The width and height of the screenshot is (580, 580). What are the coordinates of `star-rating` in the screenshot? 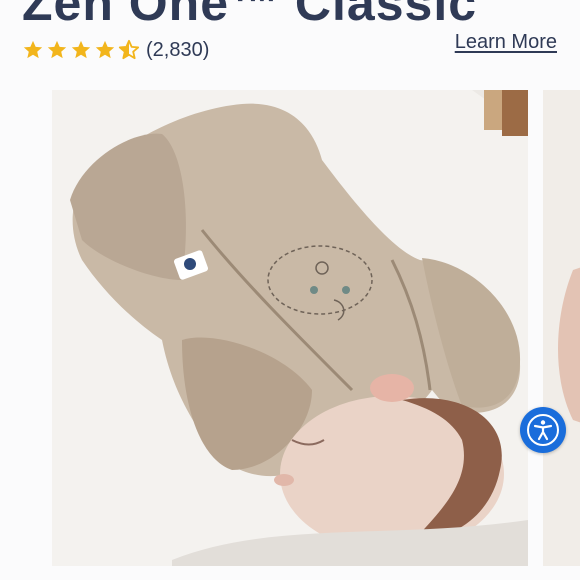 It's located at (81, 50).